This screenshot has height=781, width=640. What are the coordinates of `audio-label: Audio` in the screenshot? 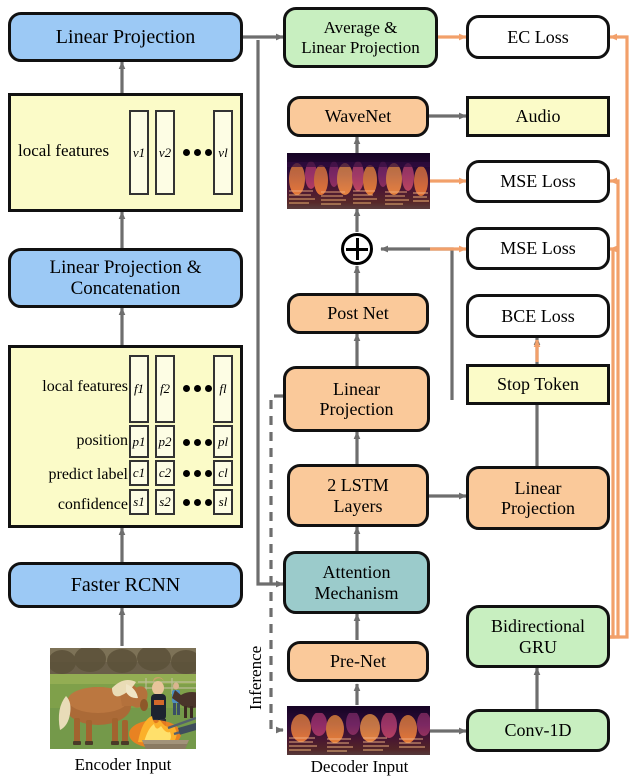 It's located at (538, 116).